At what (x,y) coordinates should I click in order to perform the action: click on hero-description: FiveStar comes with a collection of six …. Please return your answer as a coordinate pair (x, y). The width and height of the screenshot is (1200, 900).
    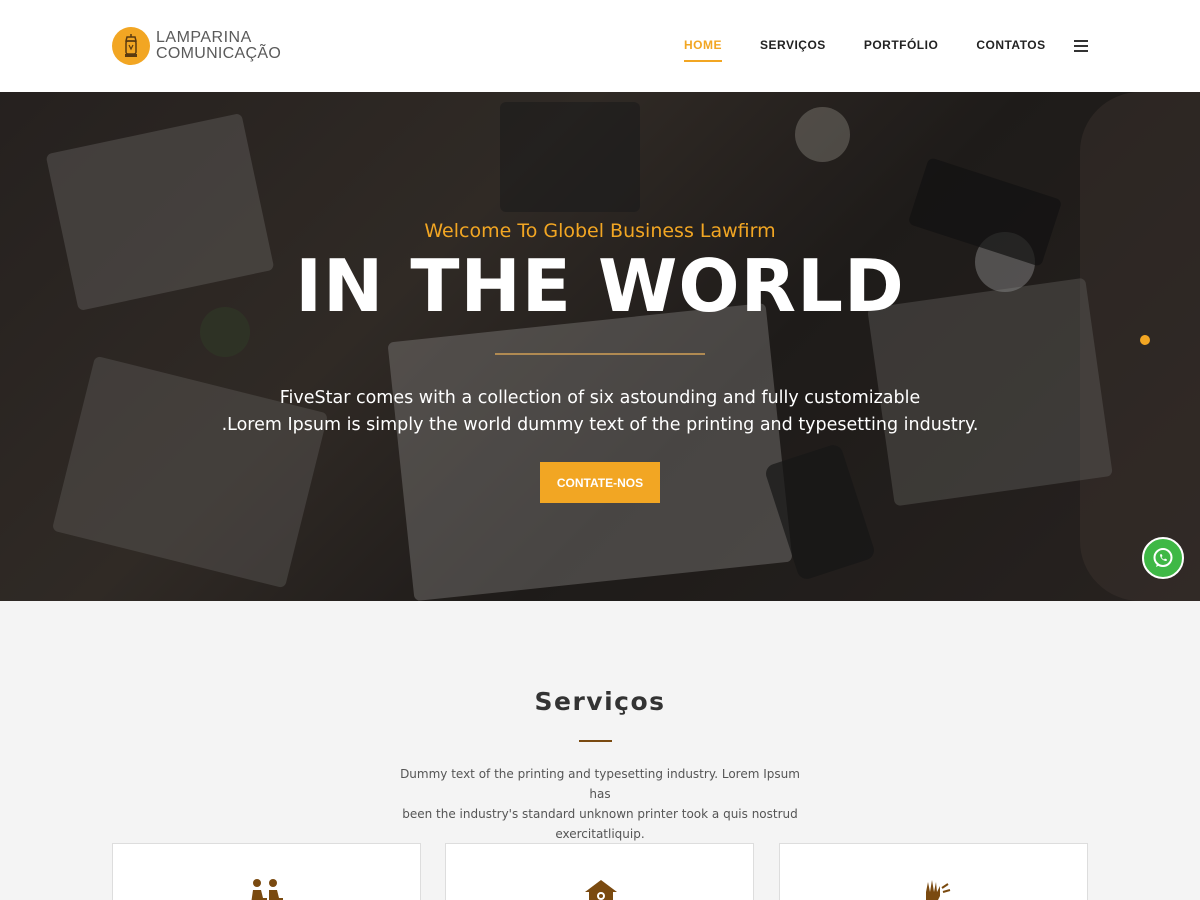
    Looking at the image, I should click on (600, 412).